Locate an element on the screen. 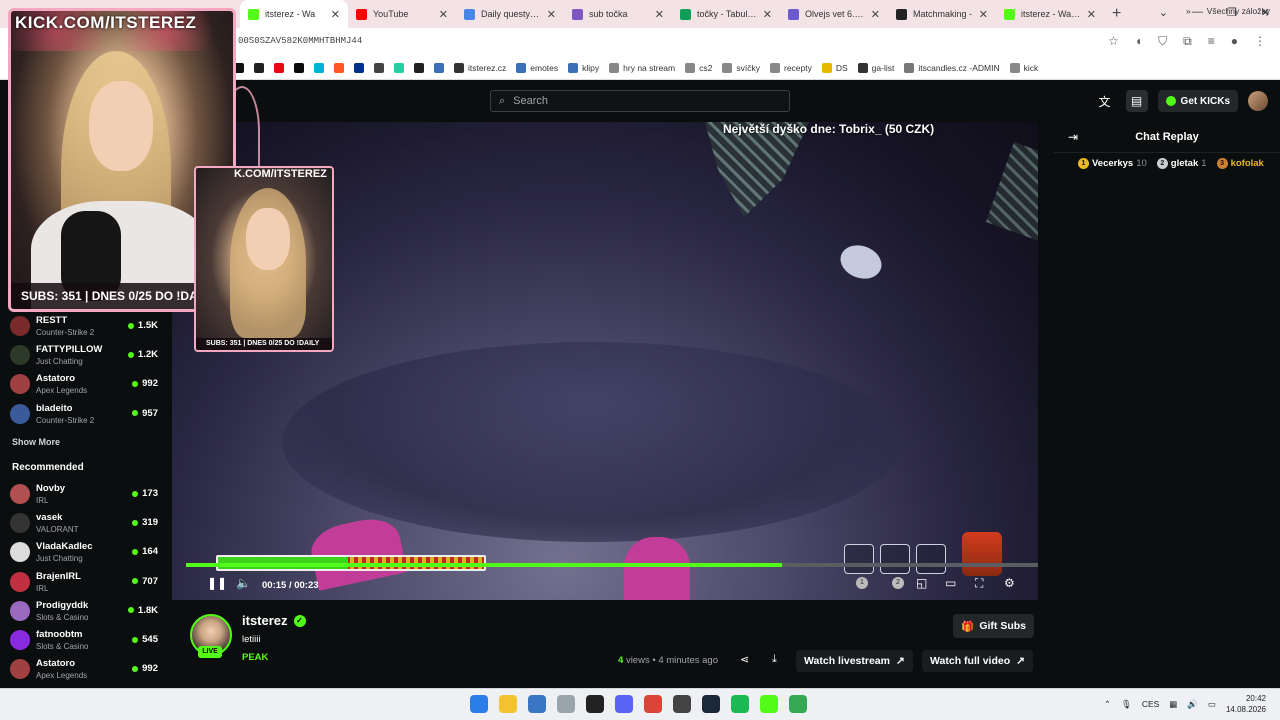  sidebar-channel: FATTYPILLOW Just Chatting 1.2K is located at coordinates (86, 355).